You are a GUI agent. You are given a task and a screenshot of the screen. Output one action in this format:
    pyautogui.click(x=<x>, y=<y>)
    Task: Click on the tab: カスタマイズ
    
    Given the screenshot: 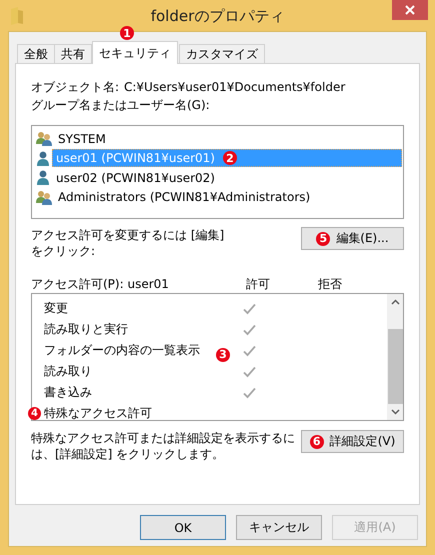 What is the action you would take?
    pyautogui.click(x=222, y=53)
    